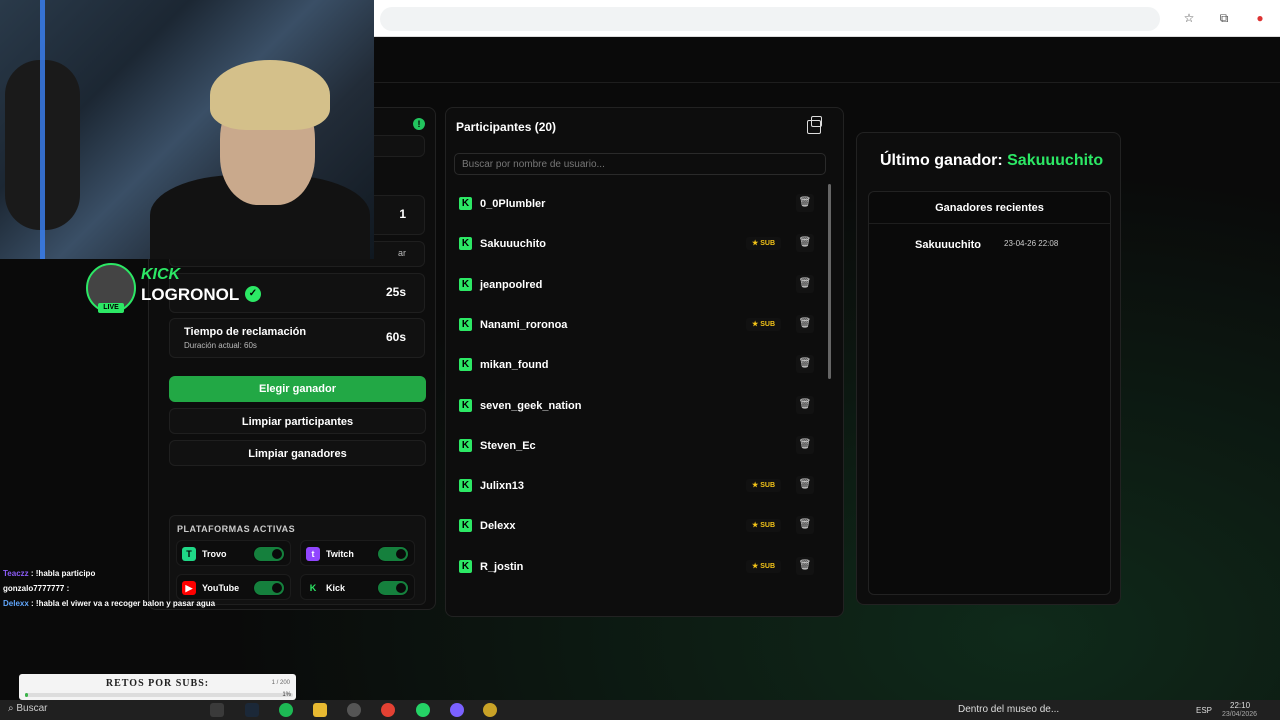 The height and width of the screenshot is (720, 1280). Describe the element at coordinates (635, 204) in the screenshot. I see `participant-row: K 0_0Plumbler 🗑` at that location.